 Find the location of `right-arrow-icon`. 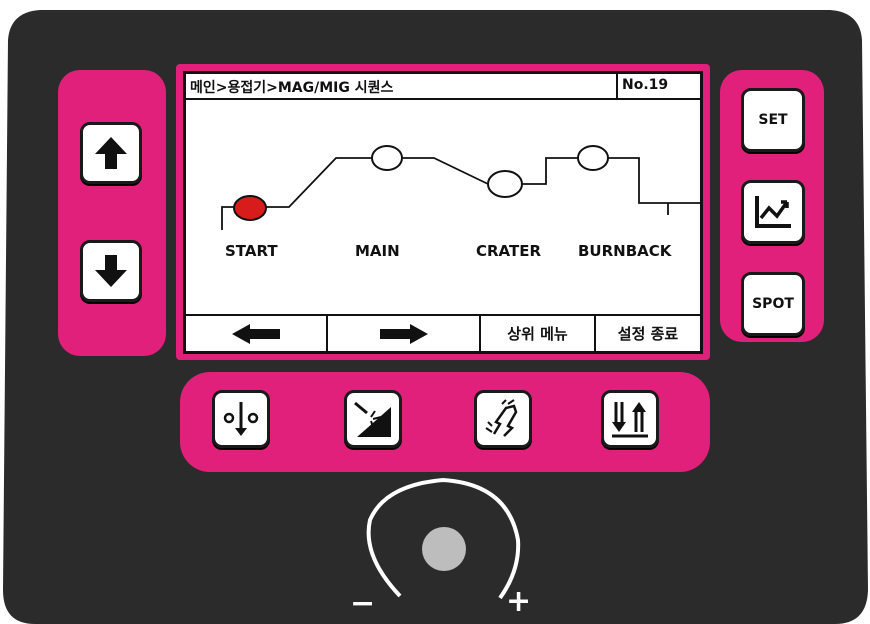

right-arrow-icon is located at coordinates (403, 333).